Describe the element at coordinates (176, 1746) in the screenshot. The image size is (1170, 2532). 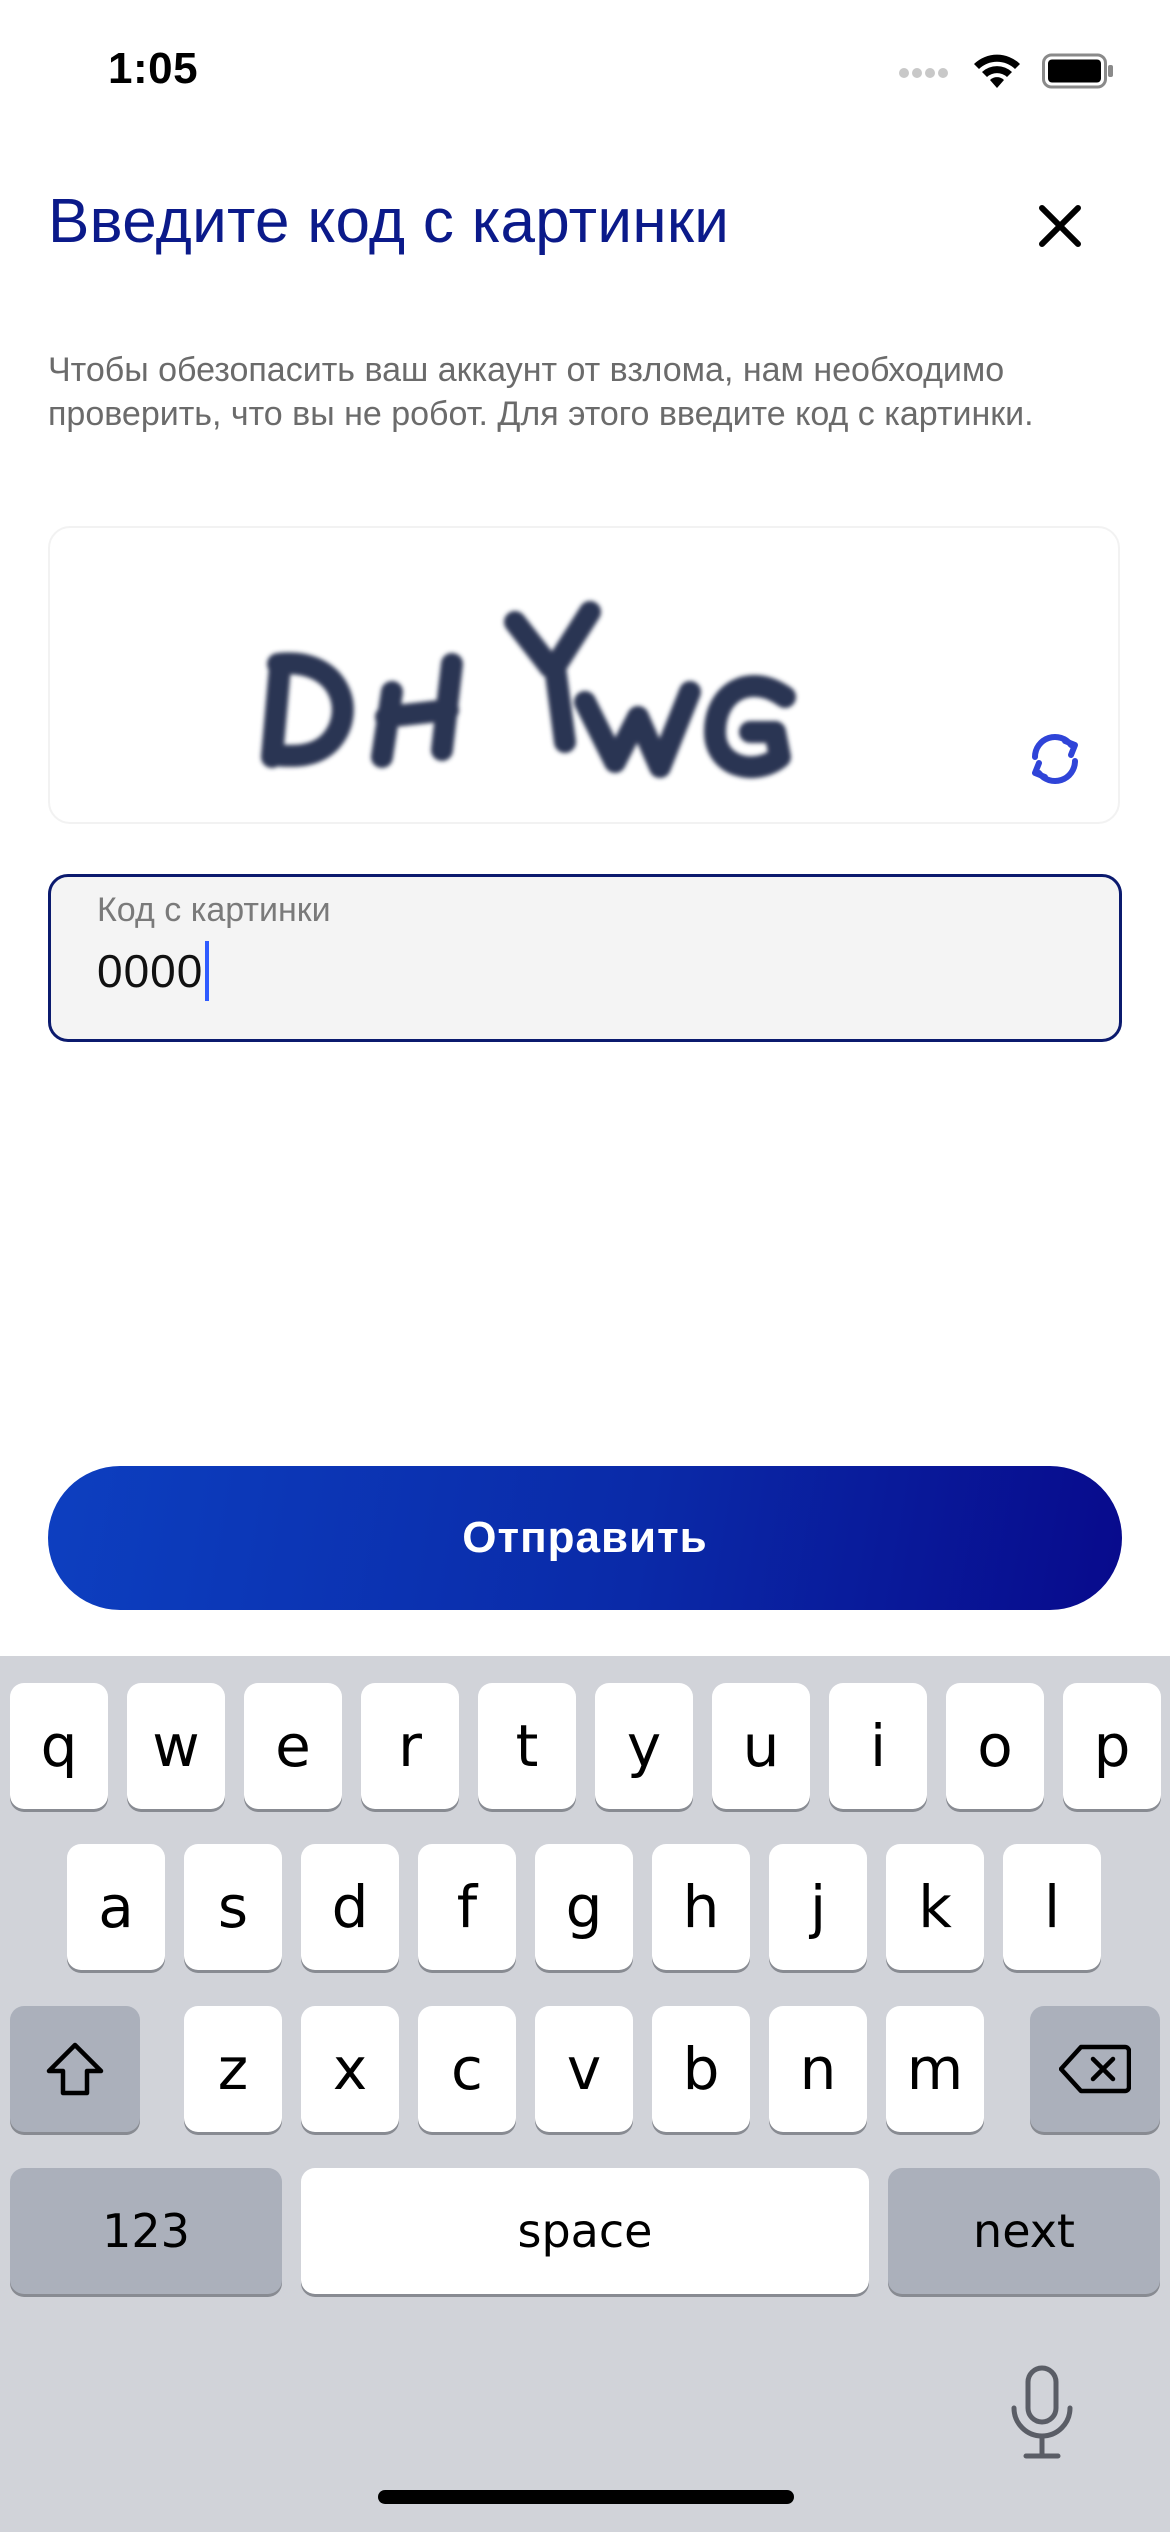
I see `key-w: w` at that location.